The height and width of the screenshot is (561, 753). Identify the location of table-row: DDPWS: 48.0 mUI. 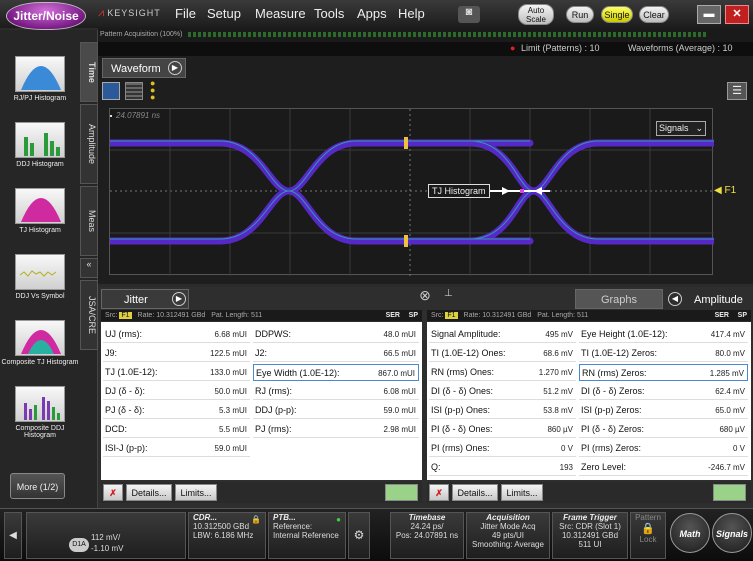
(336, 334).